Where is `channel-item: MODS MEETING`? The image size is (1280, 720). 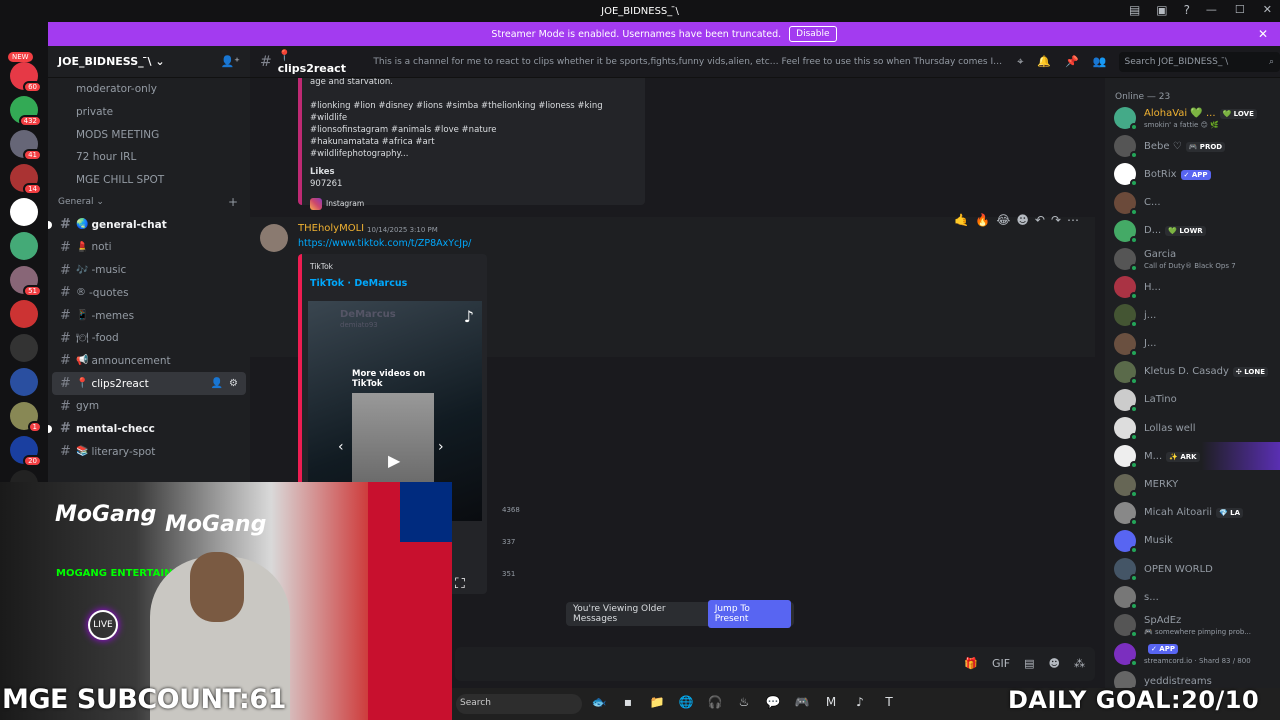
channel-item: MODS MEETING is located at coordinates (149, 134).